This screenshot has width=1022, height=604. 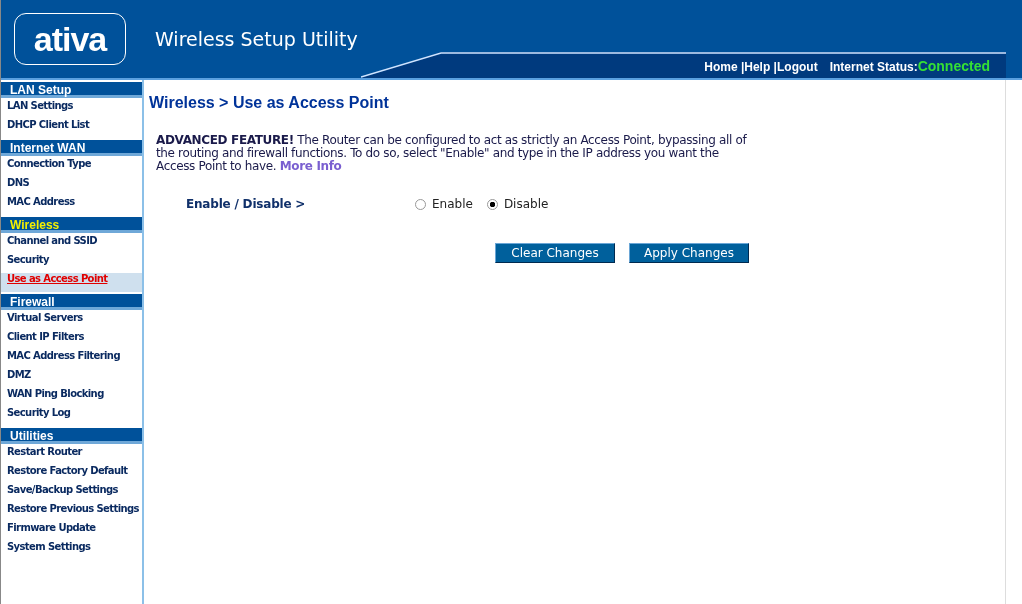 What do you see at coordinates (689, 253) in the screenshot?
I see `action-button: Apply Changes` at bounding box center [689, 253].